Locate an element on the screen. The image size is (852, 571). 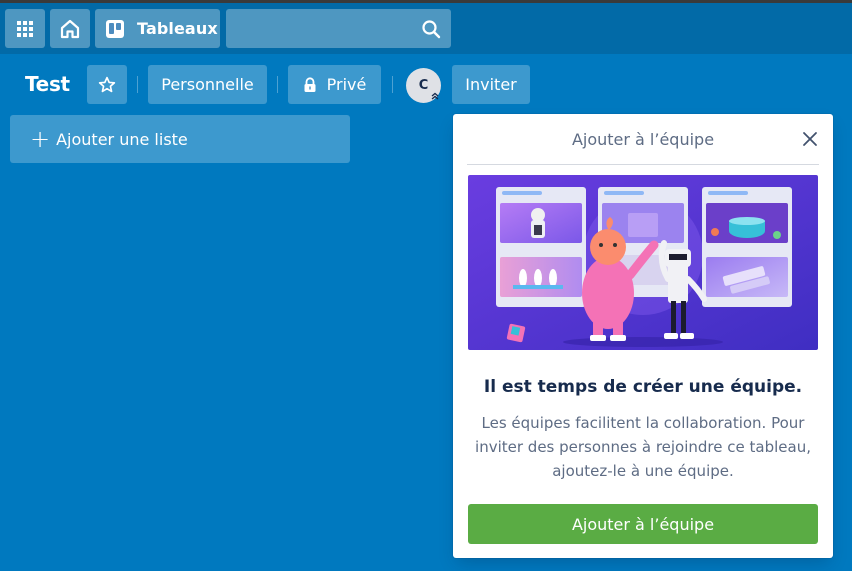
top-header: Tableaux is located at coordinates (426, 28).